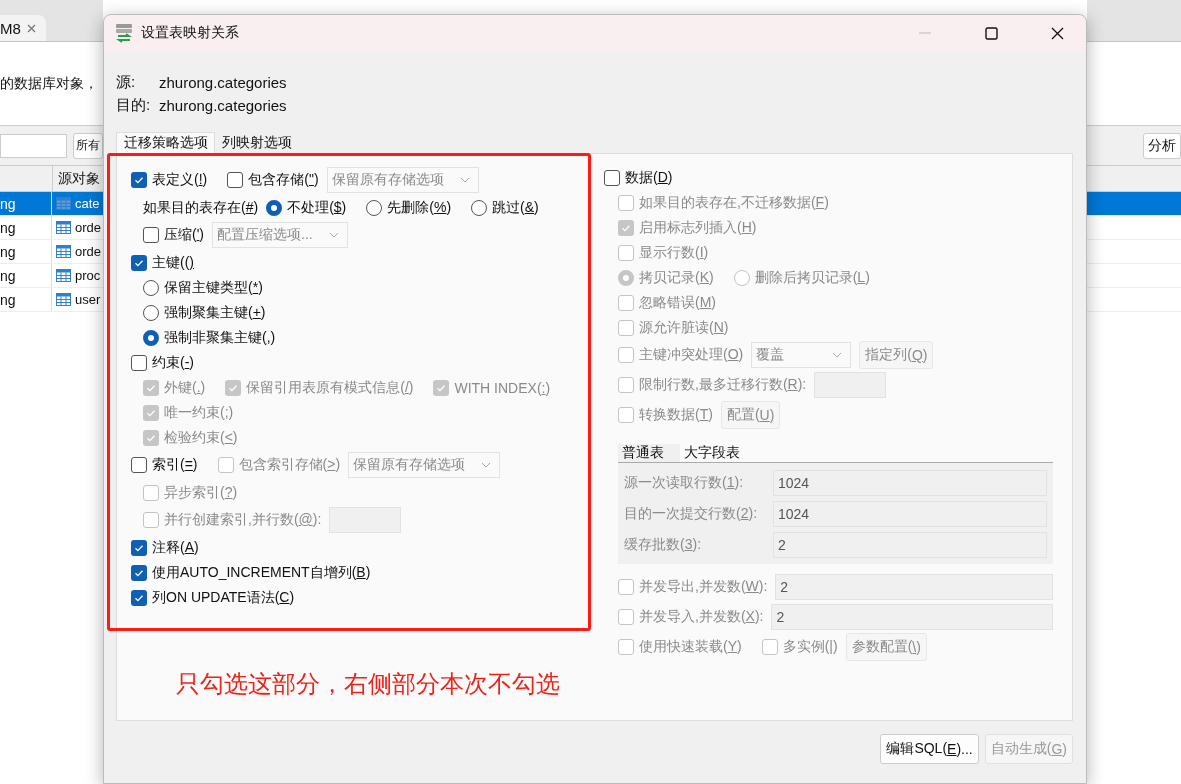 Image resolution: width=1181 pixels, height=784 pixels. I want to click on checkbox-label: 异步索引(?), so click(201, 492).